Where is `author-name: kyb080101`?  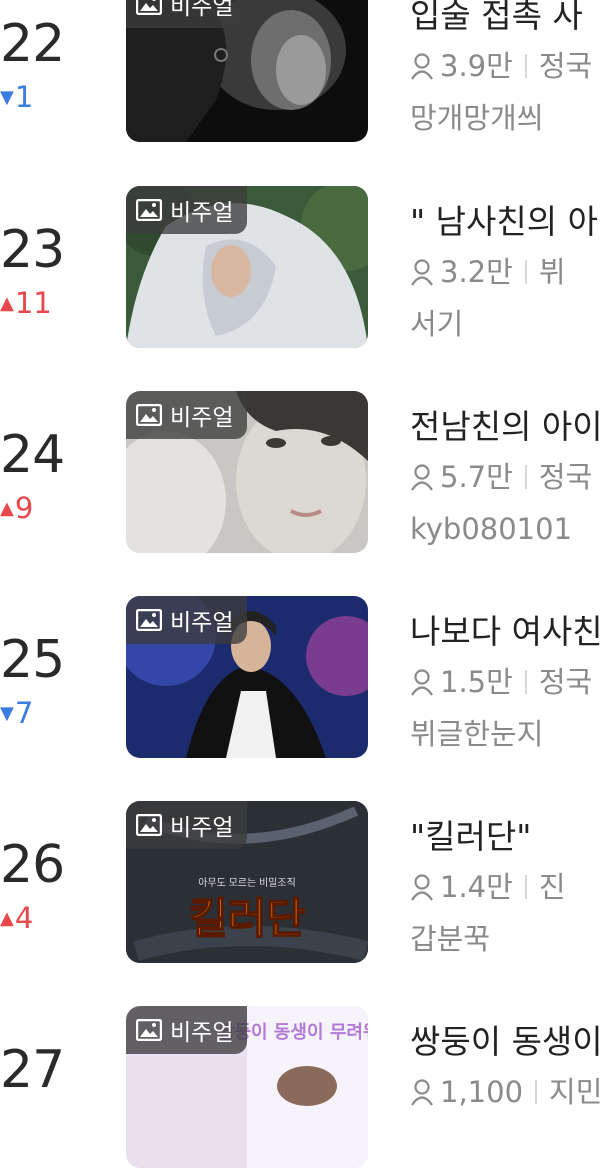
author-name: kyb080101 is located at coordinates (491, 529).